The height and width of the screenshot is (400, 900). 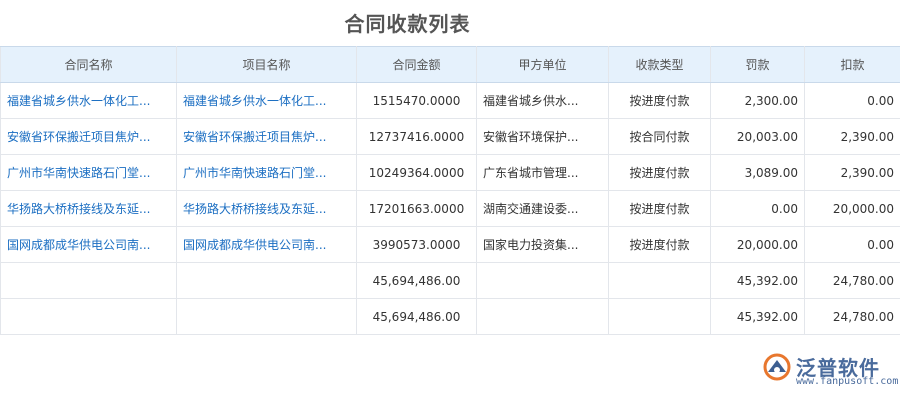 What do you see at coordinates (416, 136) in the screenshot?
I see `contract-amount-cell: 12737416.0000` at bounding box center [416, 136].